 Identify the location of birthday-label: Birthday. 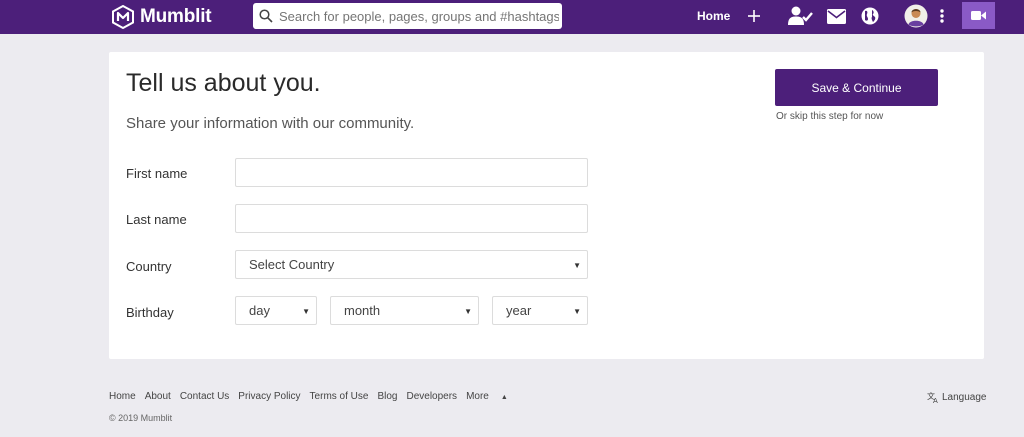
(150, 312).